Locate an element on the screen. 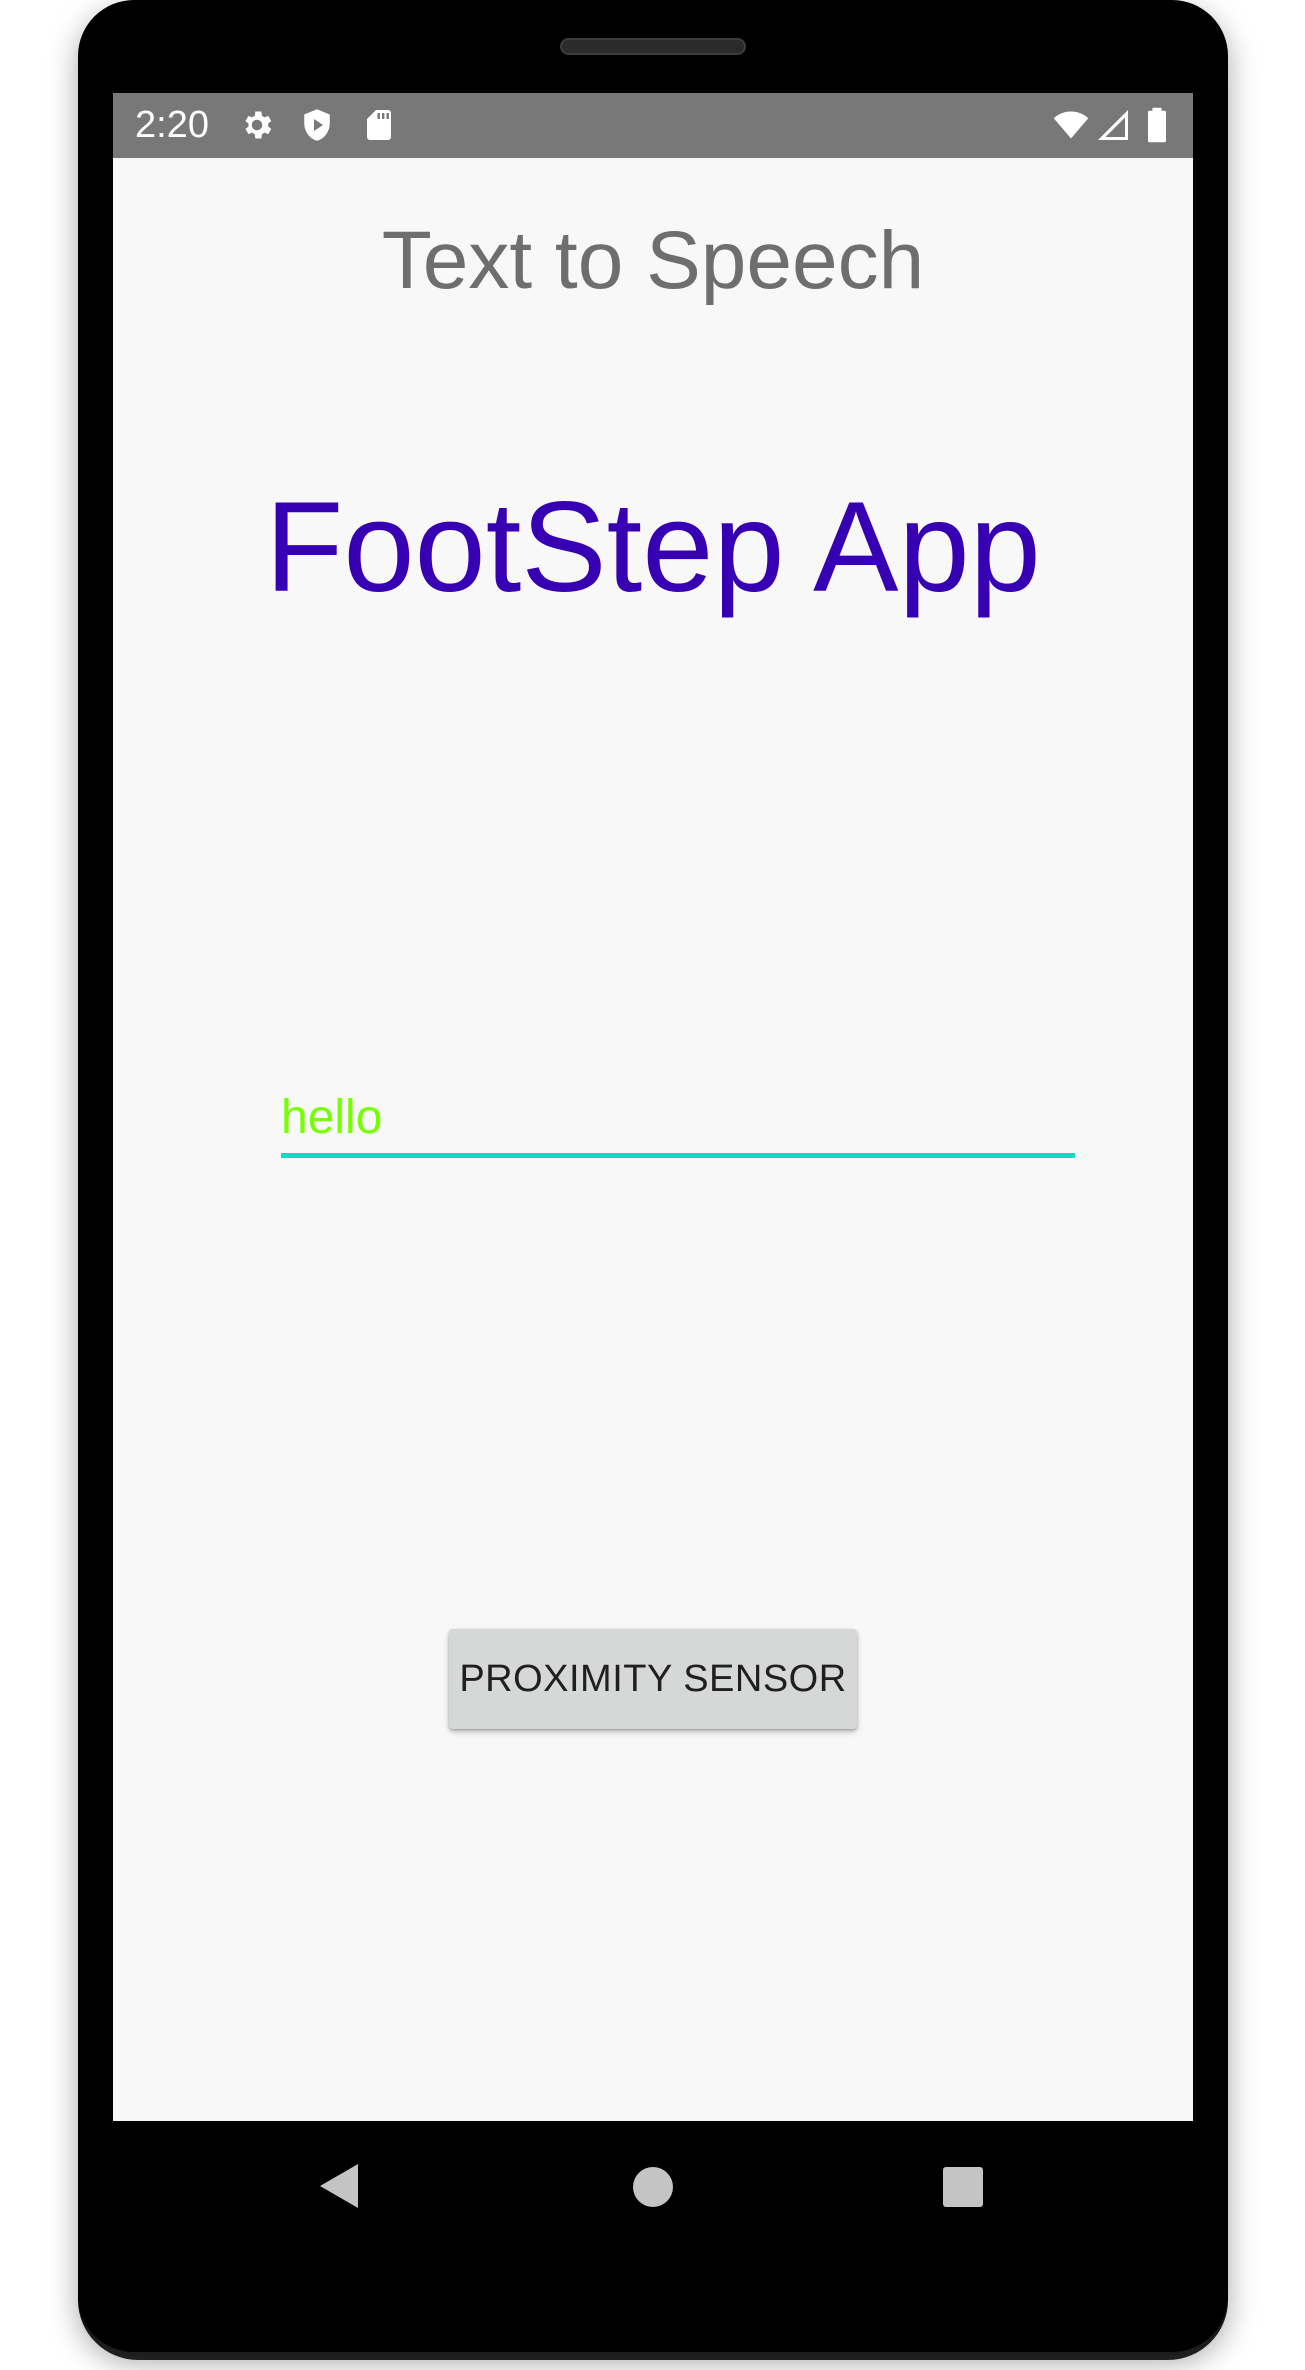 The width and height of the screenshot is (1305, 2370). status-bar: 2:20 is located at coordinates (653, 125).